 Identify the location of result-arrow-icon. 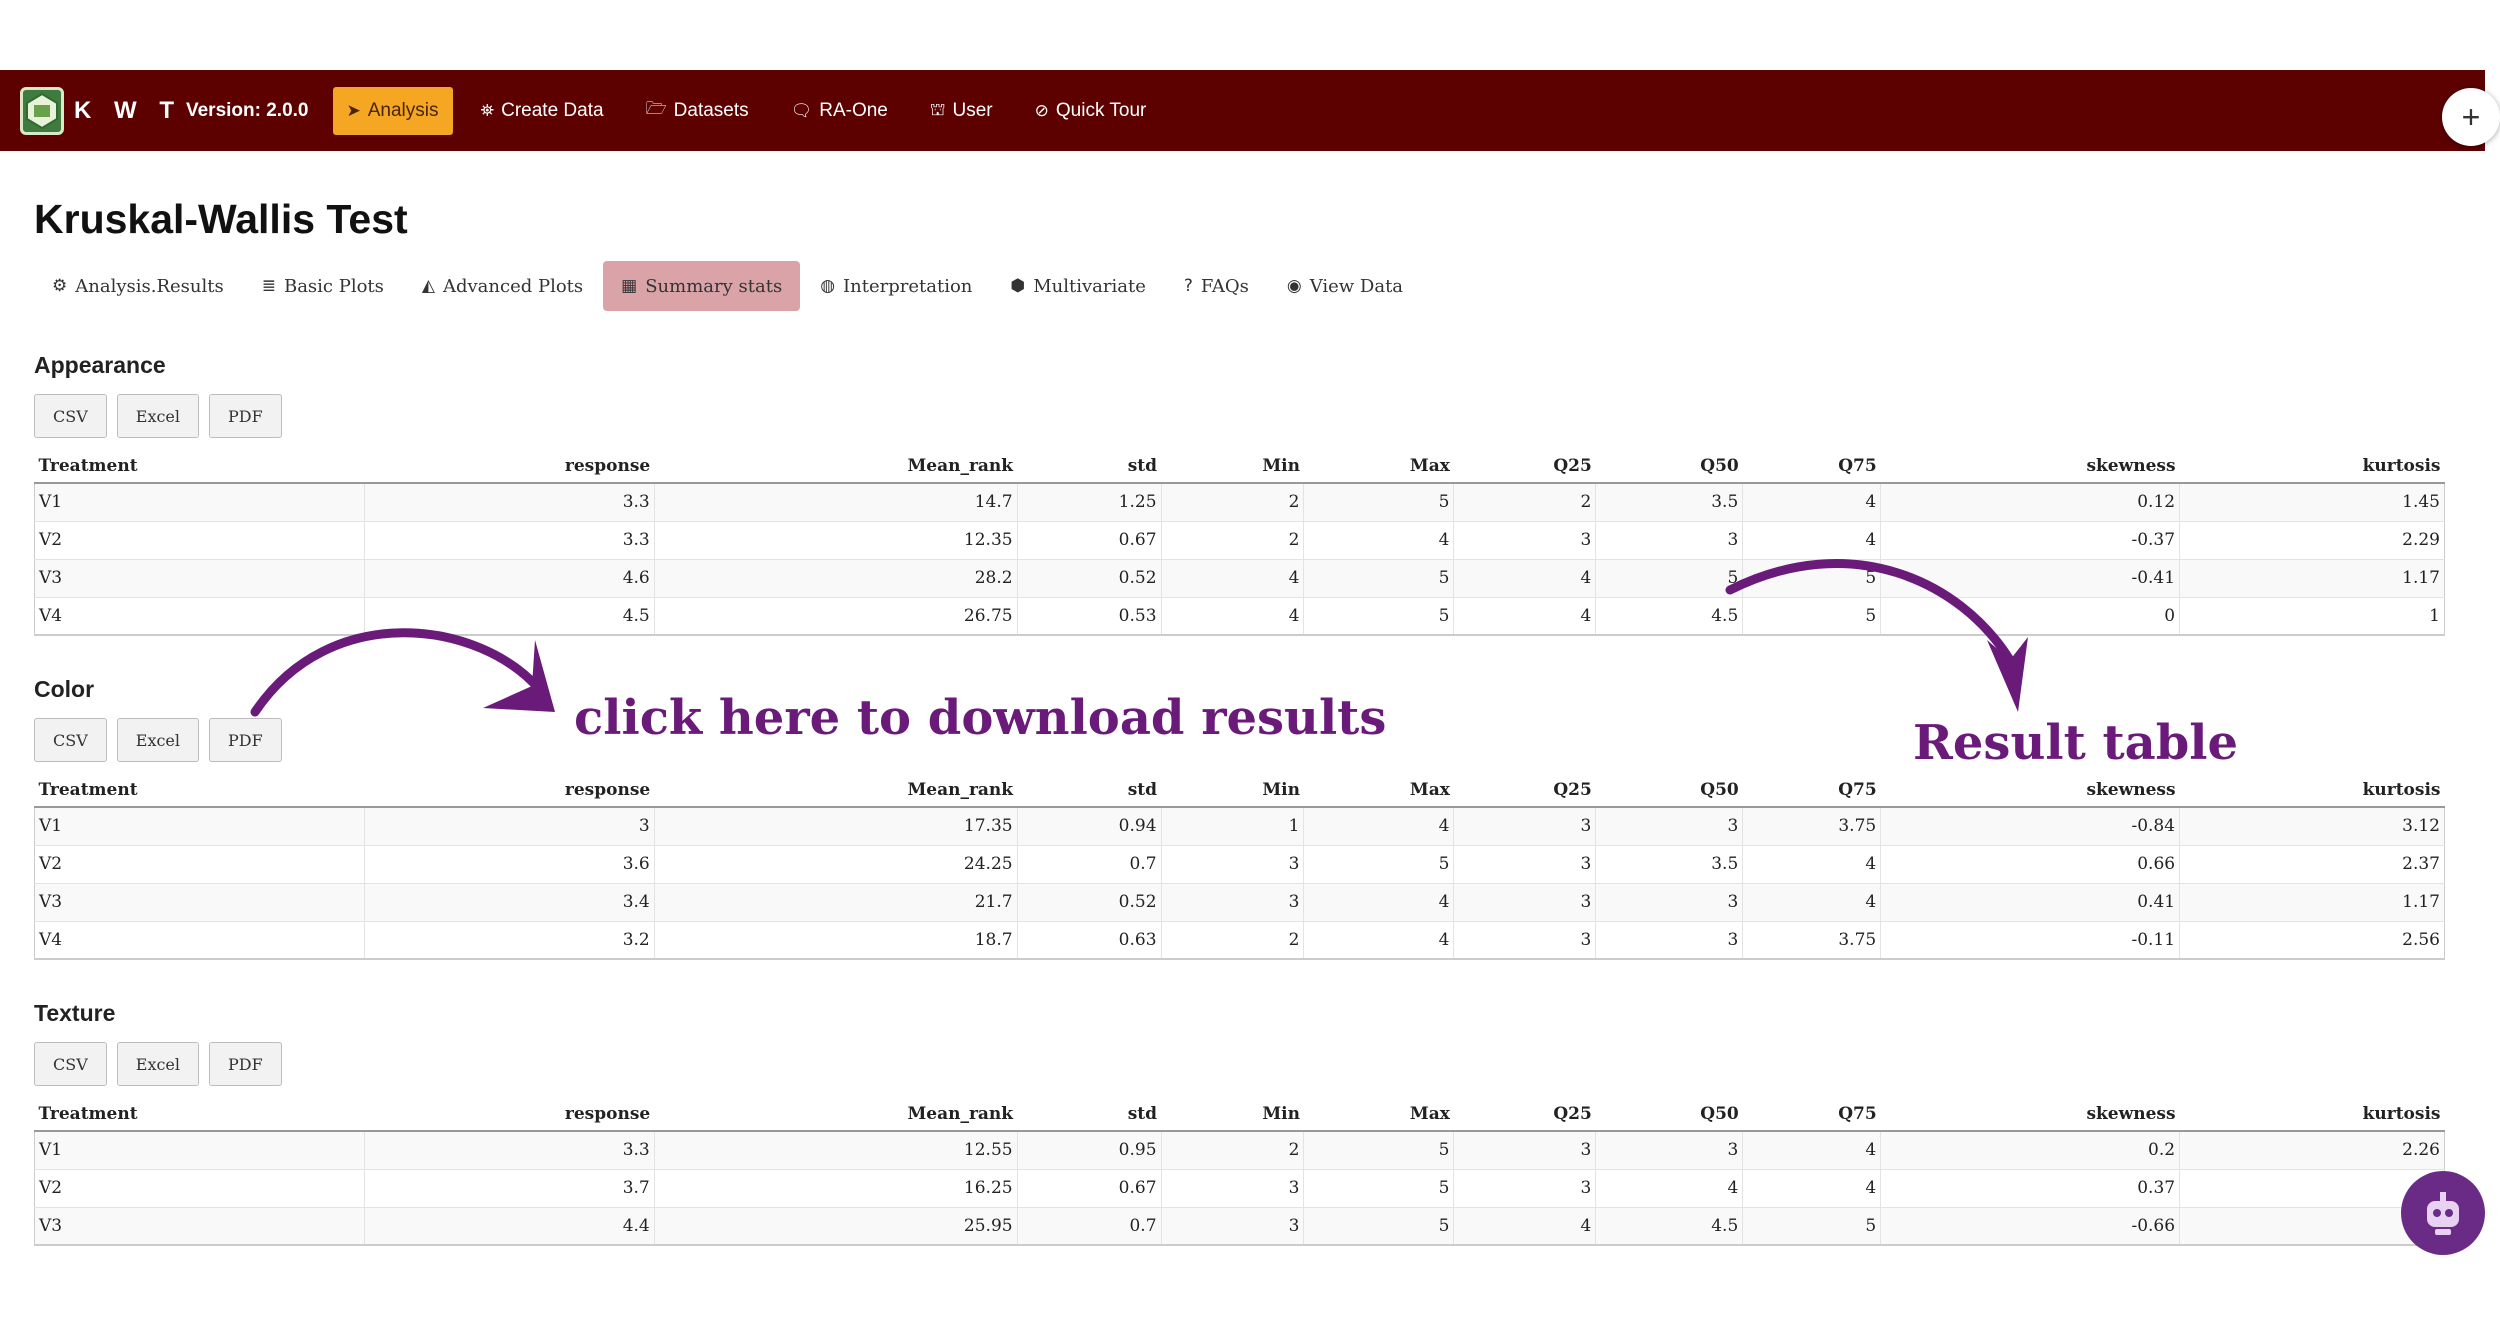
(1870, 612).